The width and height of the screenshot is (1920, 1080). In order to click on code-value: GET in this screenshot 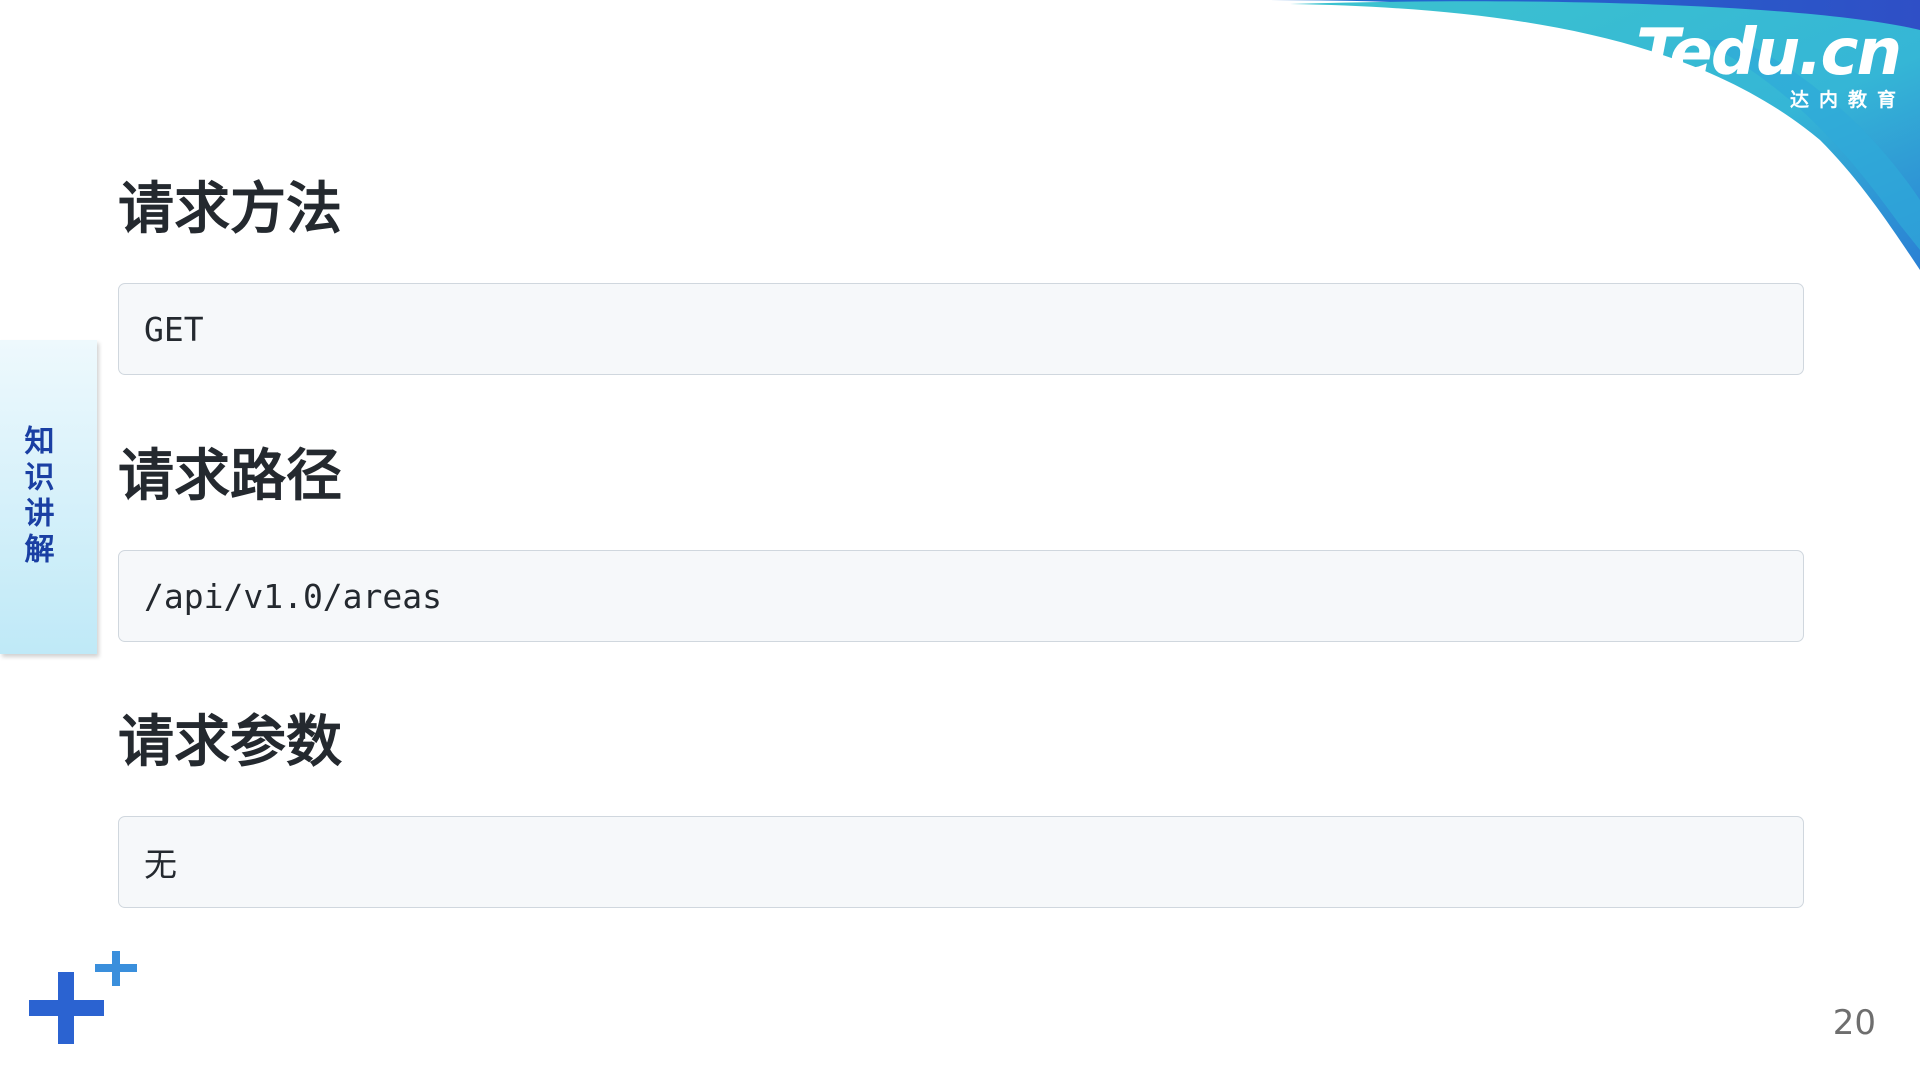, I will do `click(174, 329)`.